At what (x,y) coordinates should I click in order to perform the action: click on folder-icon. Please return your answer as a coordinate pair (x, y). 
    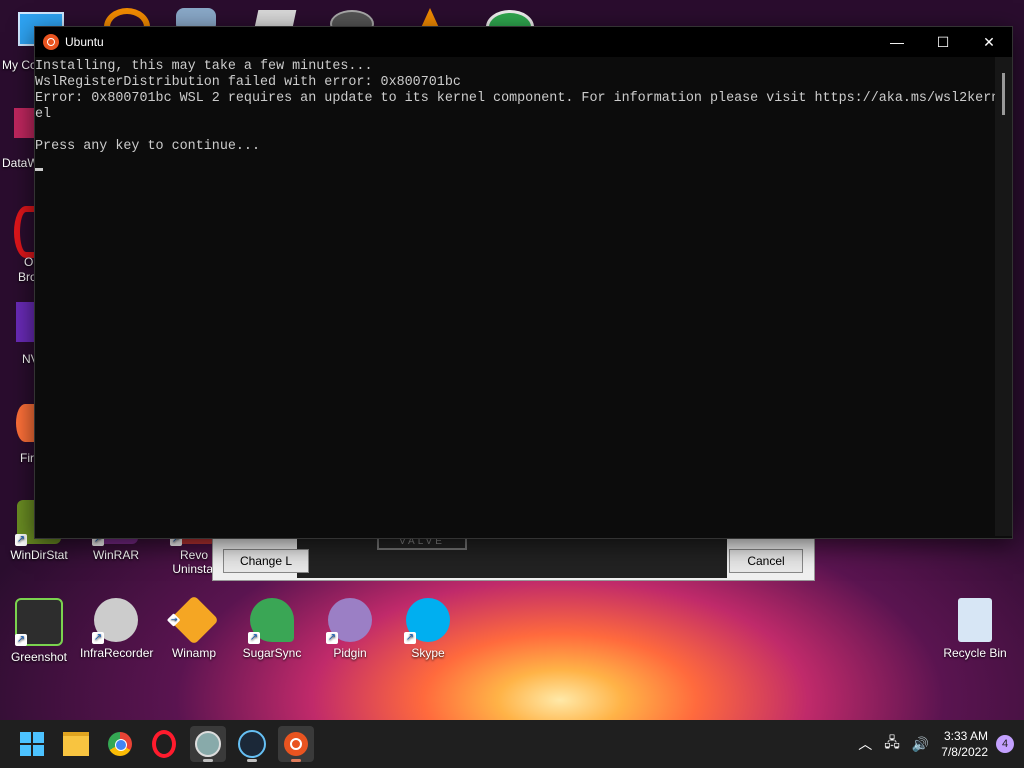
    Looking at the image, I should click on (76, 744).